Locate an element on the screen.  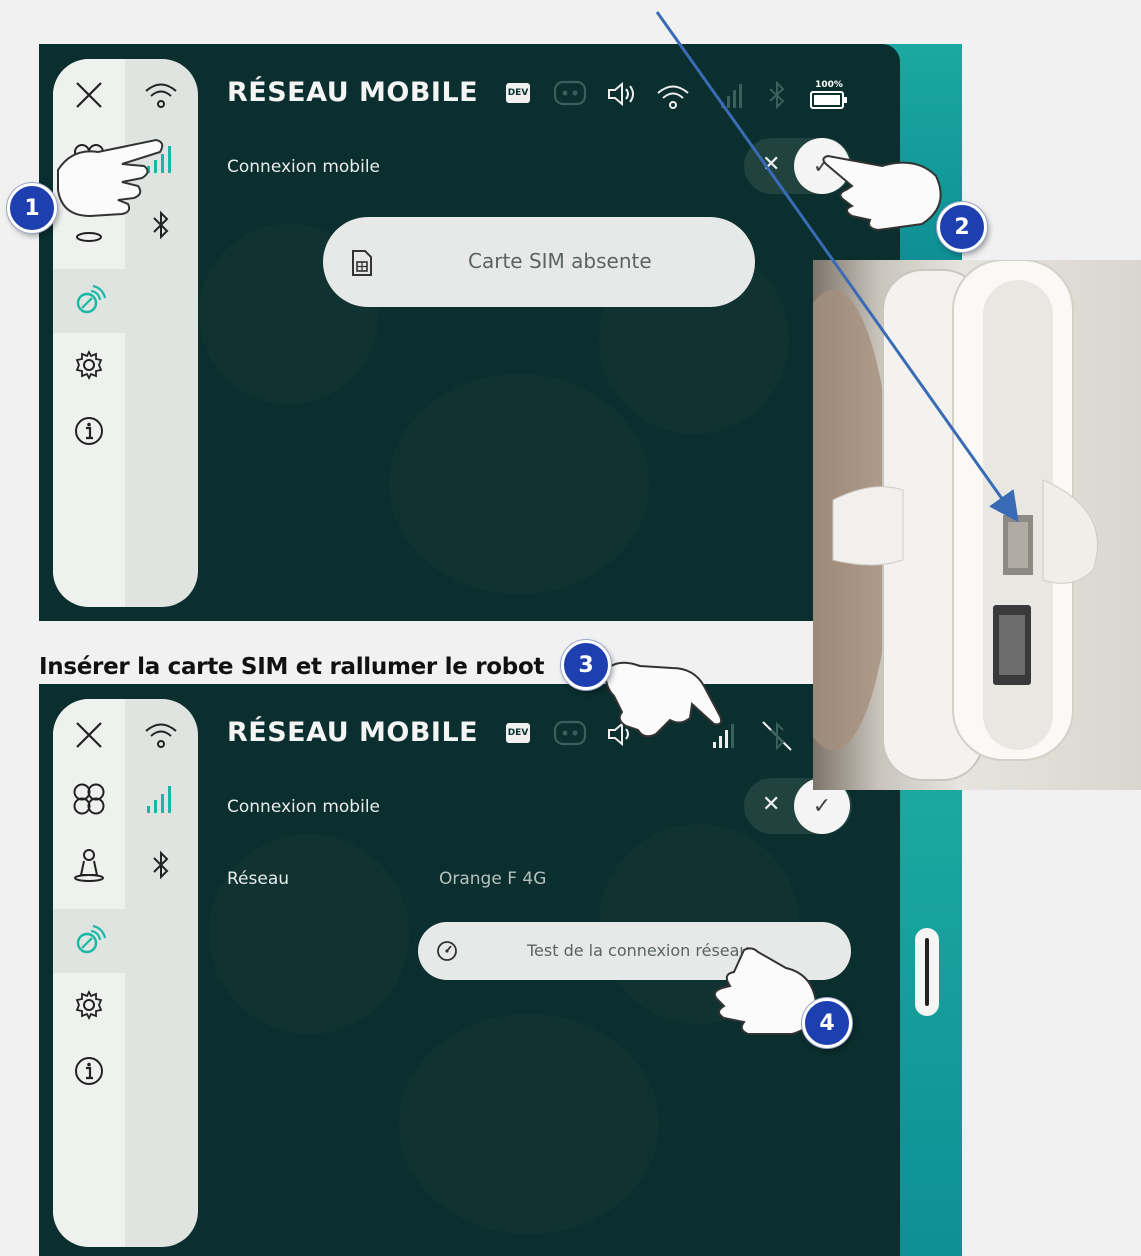
scroll-handle is located at coordinates (927, 972).